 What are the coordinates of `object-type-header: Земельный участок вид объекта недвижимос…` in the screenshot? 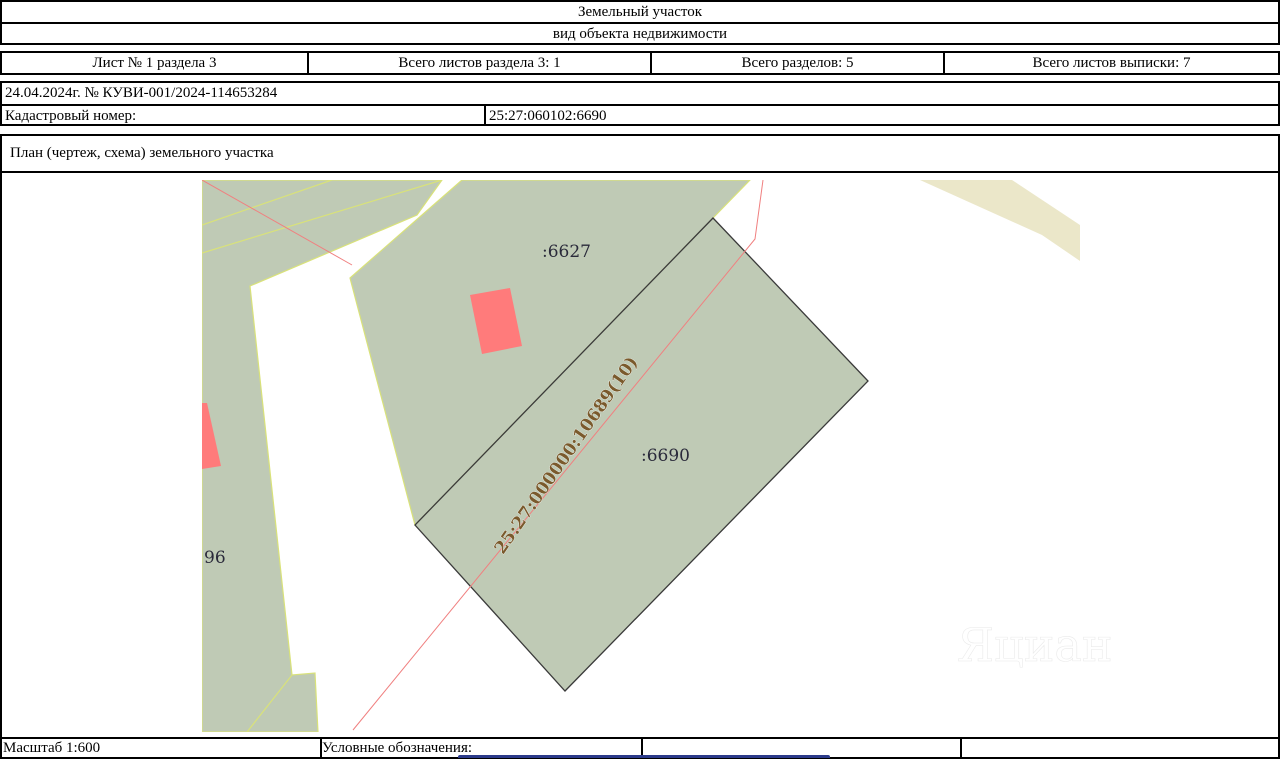 It's located at (640, 22).